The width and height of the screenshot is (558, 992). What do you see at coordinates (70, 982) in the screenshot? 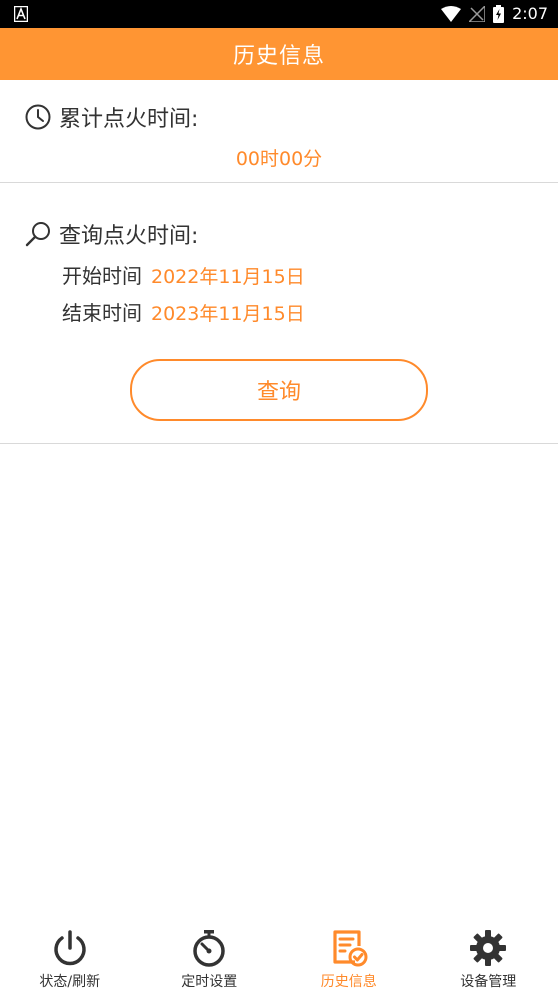
I see `tab-label: 状态/刷新` at bounding box center [70, 982].